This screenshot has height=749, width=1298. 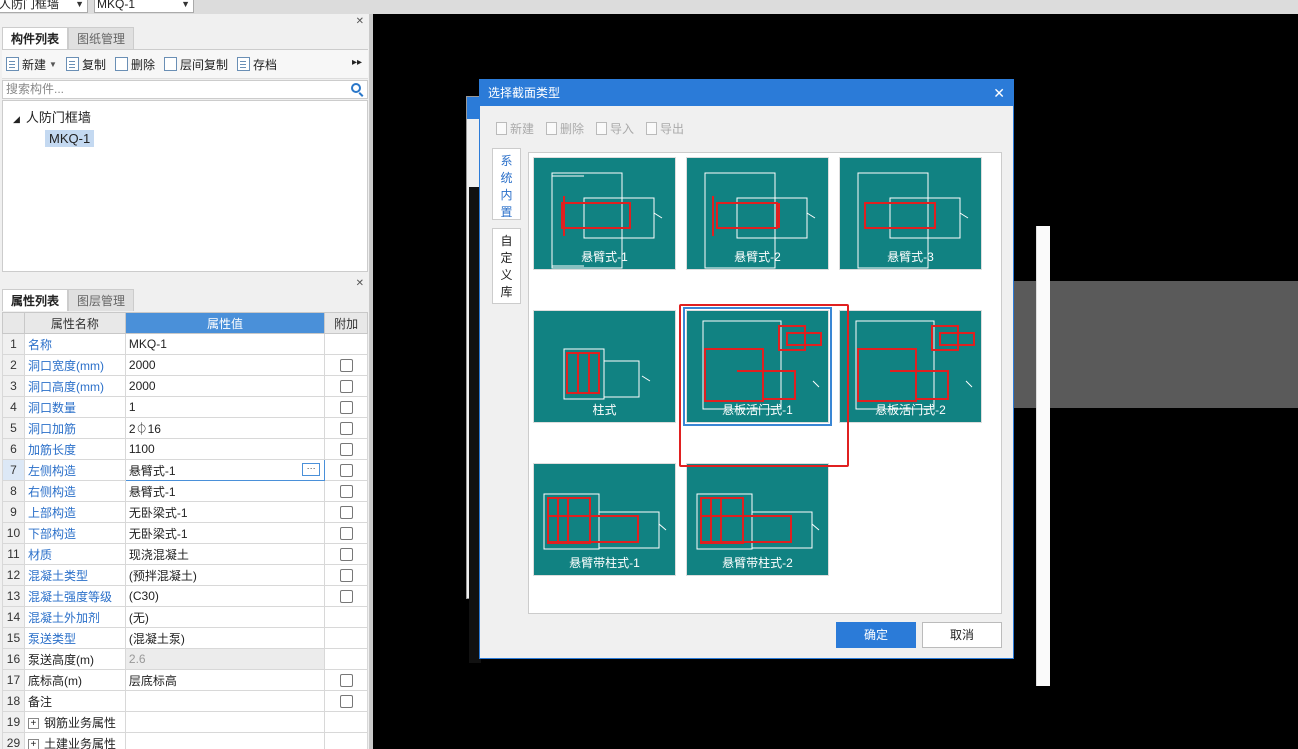 What do you see at coordinates (757, 519) in the screenshot?
I see `section-cantilever-column-2: 悬臂带柱式-2` at bounding box center [757, 519].